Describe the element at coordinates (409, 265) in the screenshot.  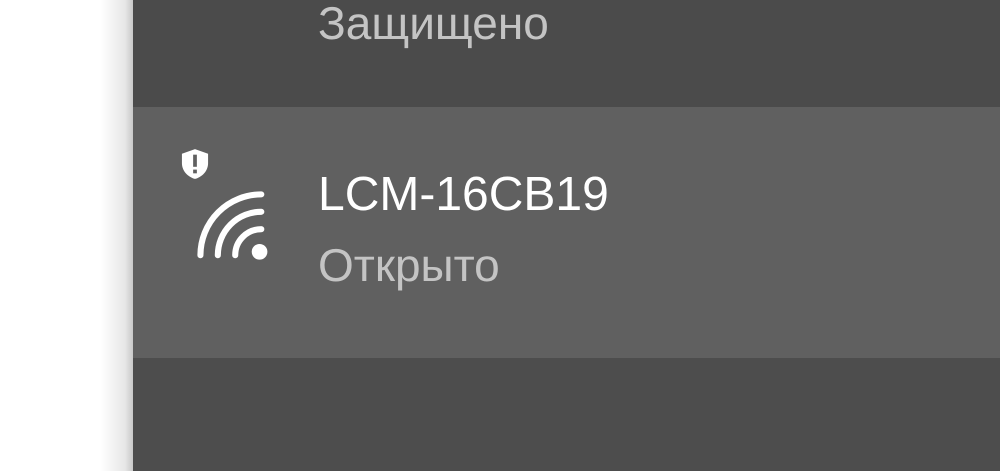
I see `network-status: Открыто` at that location.